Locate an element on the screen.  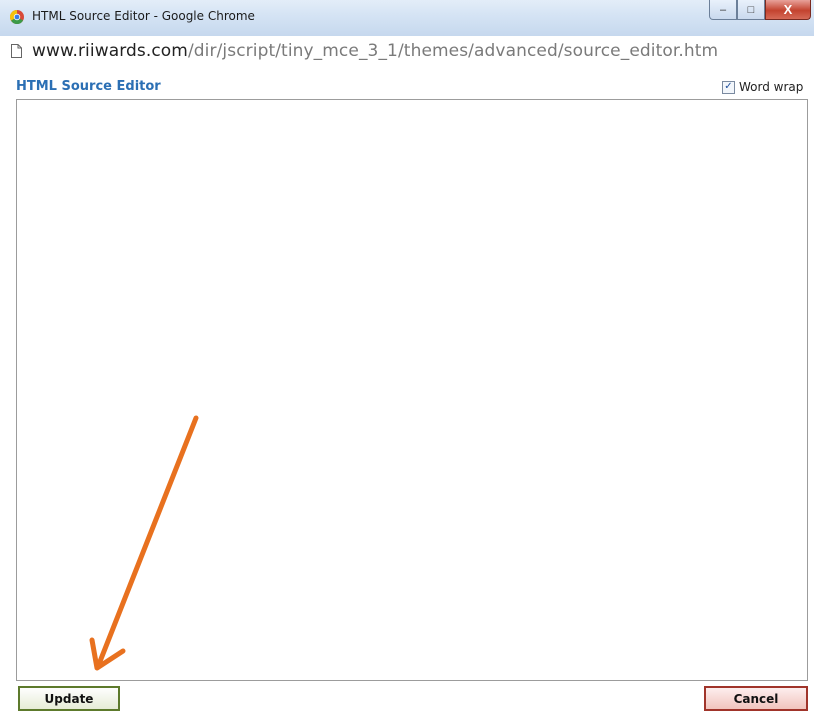
window-title: HTML Source Editor - Google Chrome is located at coordinates (143, 16).